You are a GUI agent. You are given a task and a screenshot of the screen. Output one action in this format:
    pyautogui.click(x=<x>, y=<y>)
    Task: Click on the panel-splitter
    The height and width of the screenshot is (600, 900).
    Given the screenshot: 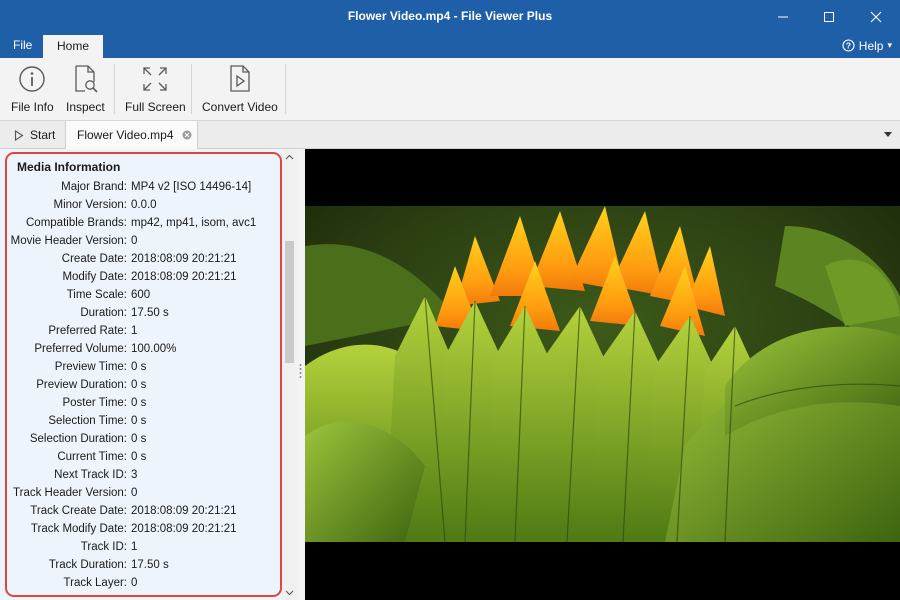 What is the action you would take?
    pyautogui.click(x=301, y=374)
    